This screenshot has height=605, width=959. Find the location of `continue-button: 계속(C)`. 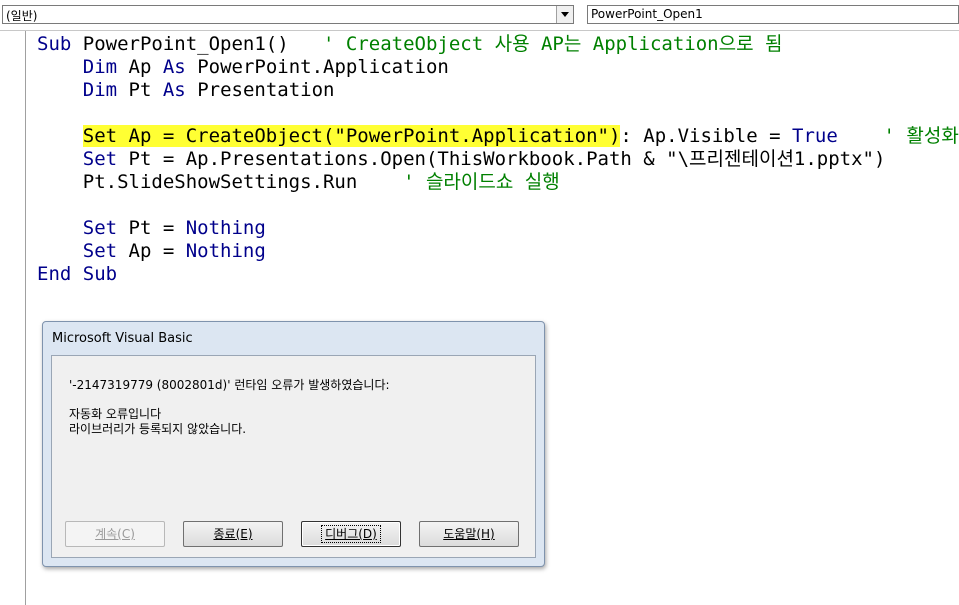

continue-button: 계속(C) is located at coordinates (115, 534).